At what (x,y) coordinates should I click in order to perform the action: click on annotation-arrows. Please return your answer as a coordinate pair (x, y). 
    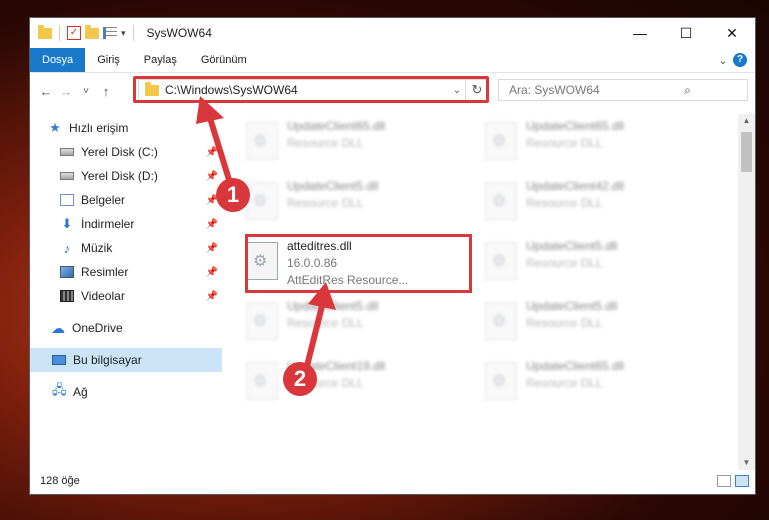
    Looking at the image, I should click on (266, 234).